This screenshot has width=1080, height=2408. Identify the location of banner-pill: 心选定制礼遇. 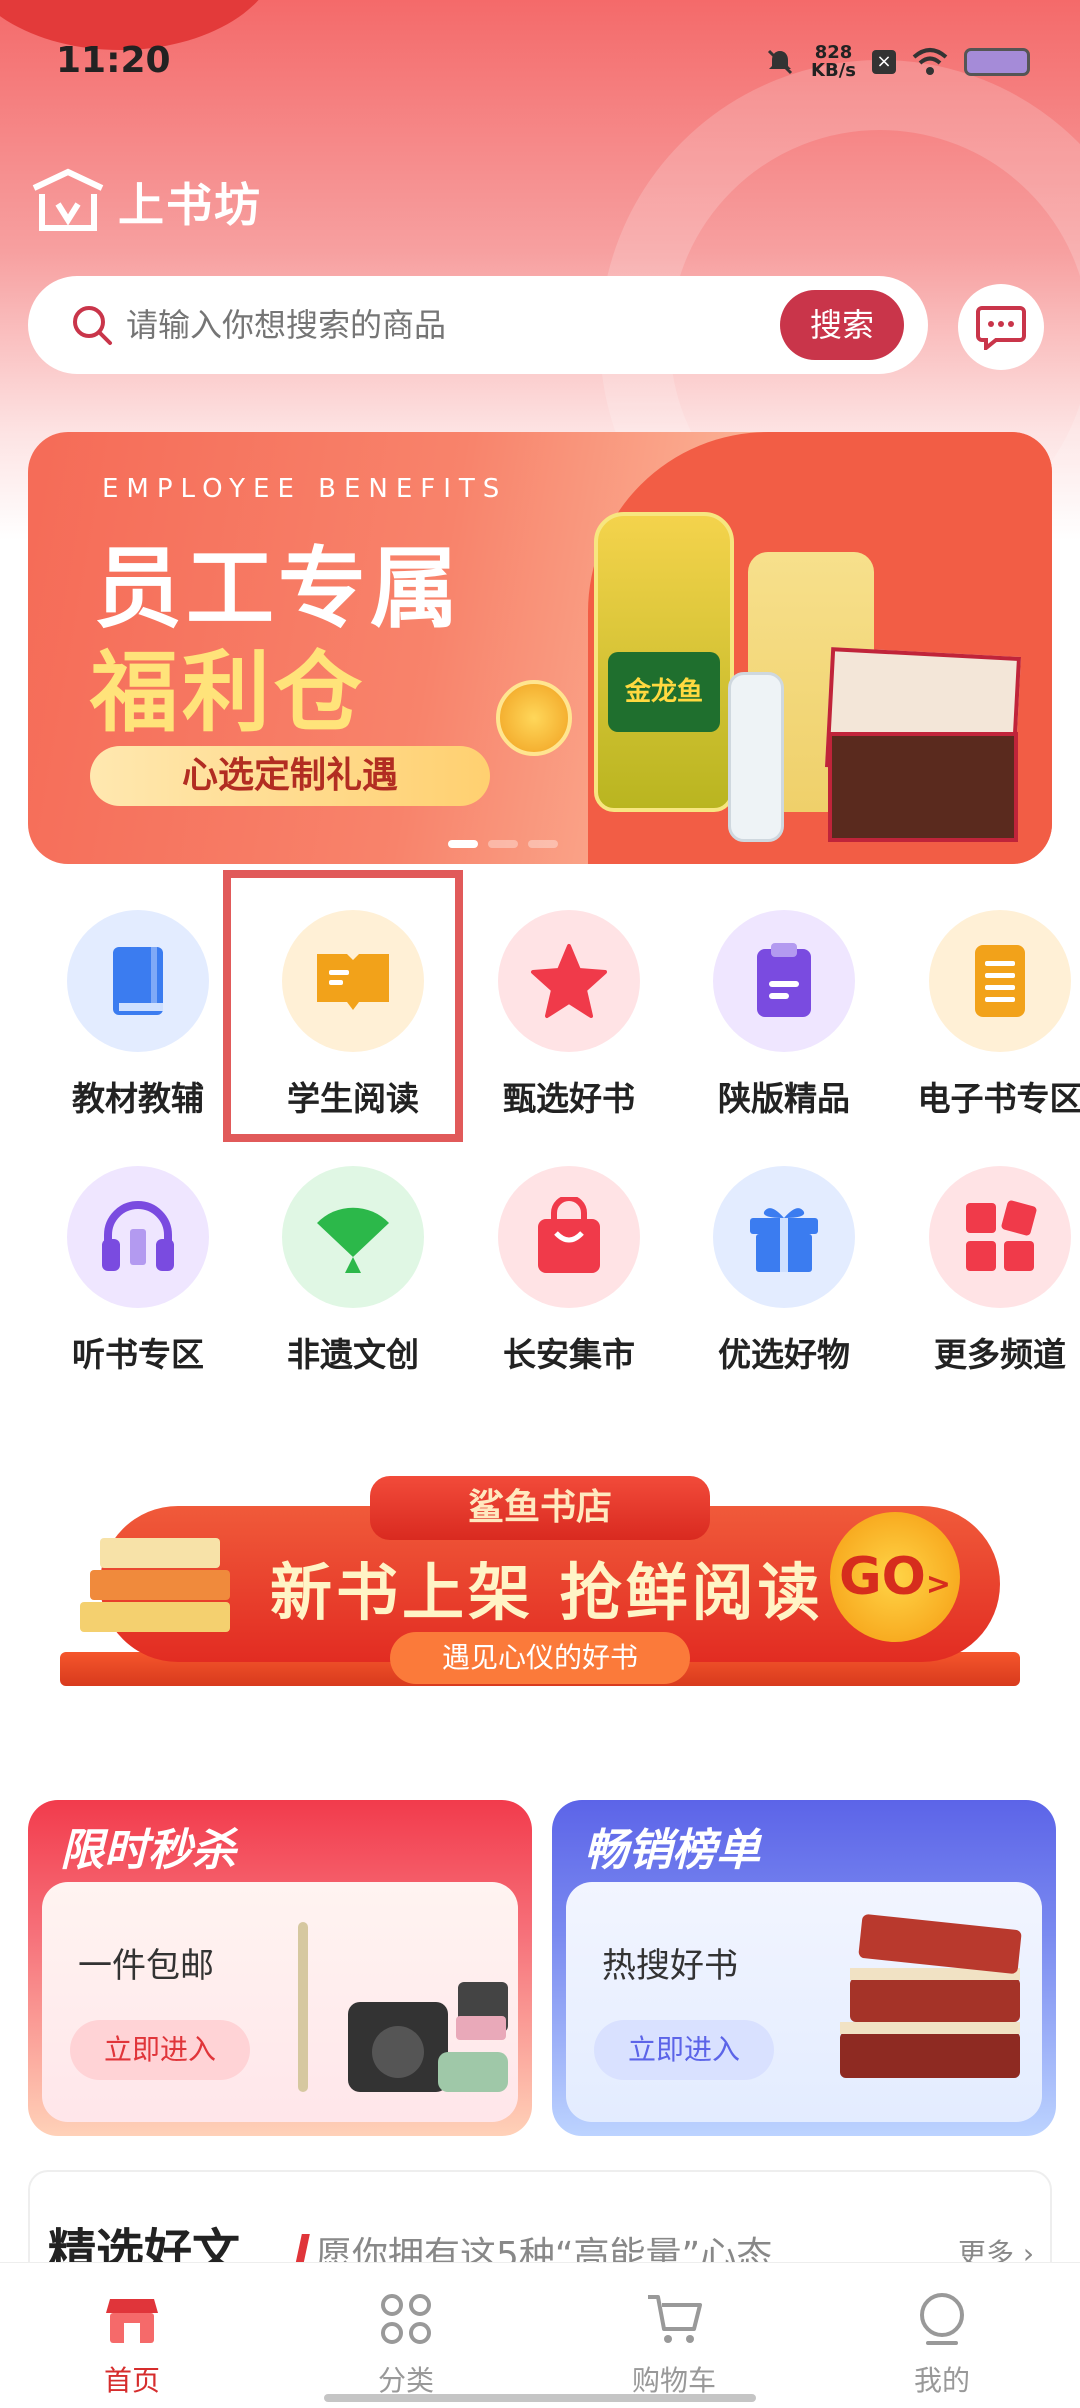
(290, 776).